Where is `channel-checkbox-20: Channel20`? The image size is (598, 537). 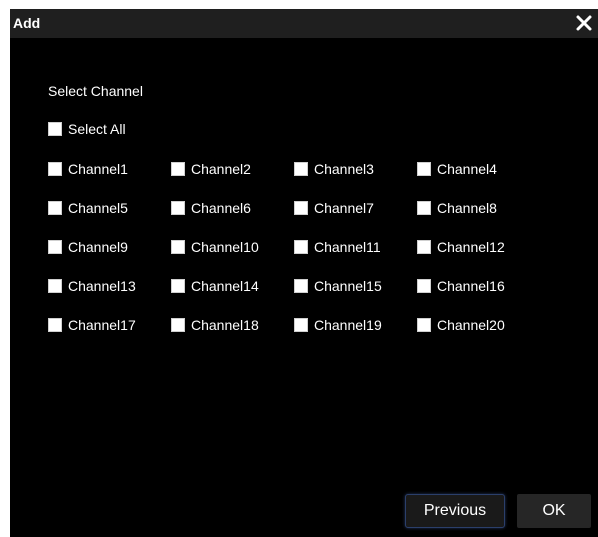
channel-checkbox-20: Channel20 is located at coordinates (461, 325).